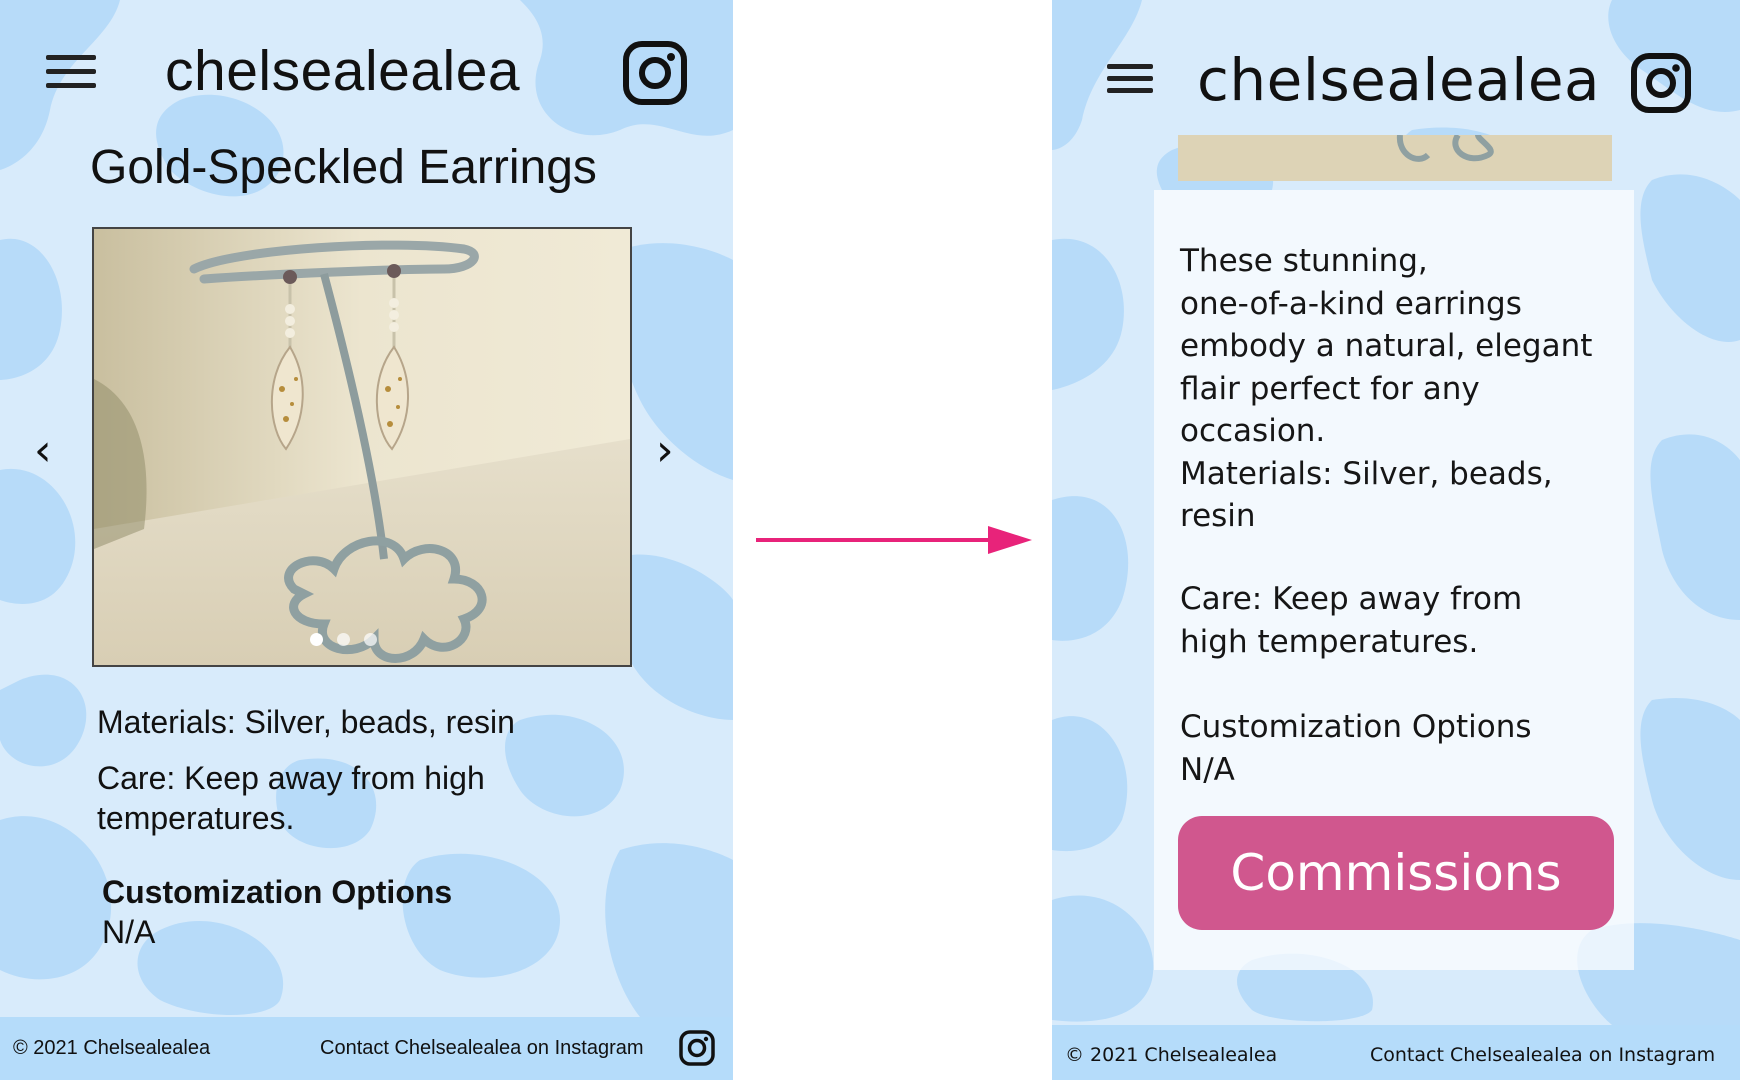 Image resolution: width=1740 pixels, height=1080 pixels. Describe the element at coordinates (894, 540) in the screenshot. I see `transition-arrow-icon` at that location.